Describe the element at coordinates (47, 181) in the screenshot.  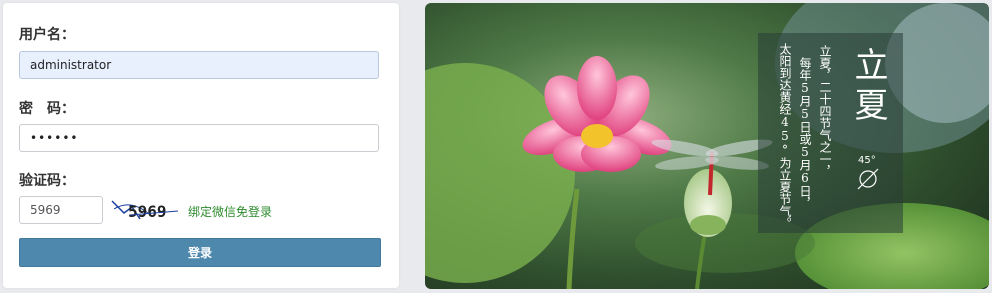
I see `captcha-label: 验证码：` at that location.